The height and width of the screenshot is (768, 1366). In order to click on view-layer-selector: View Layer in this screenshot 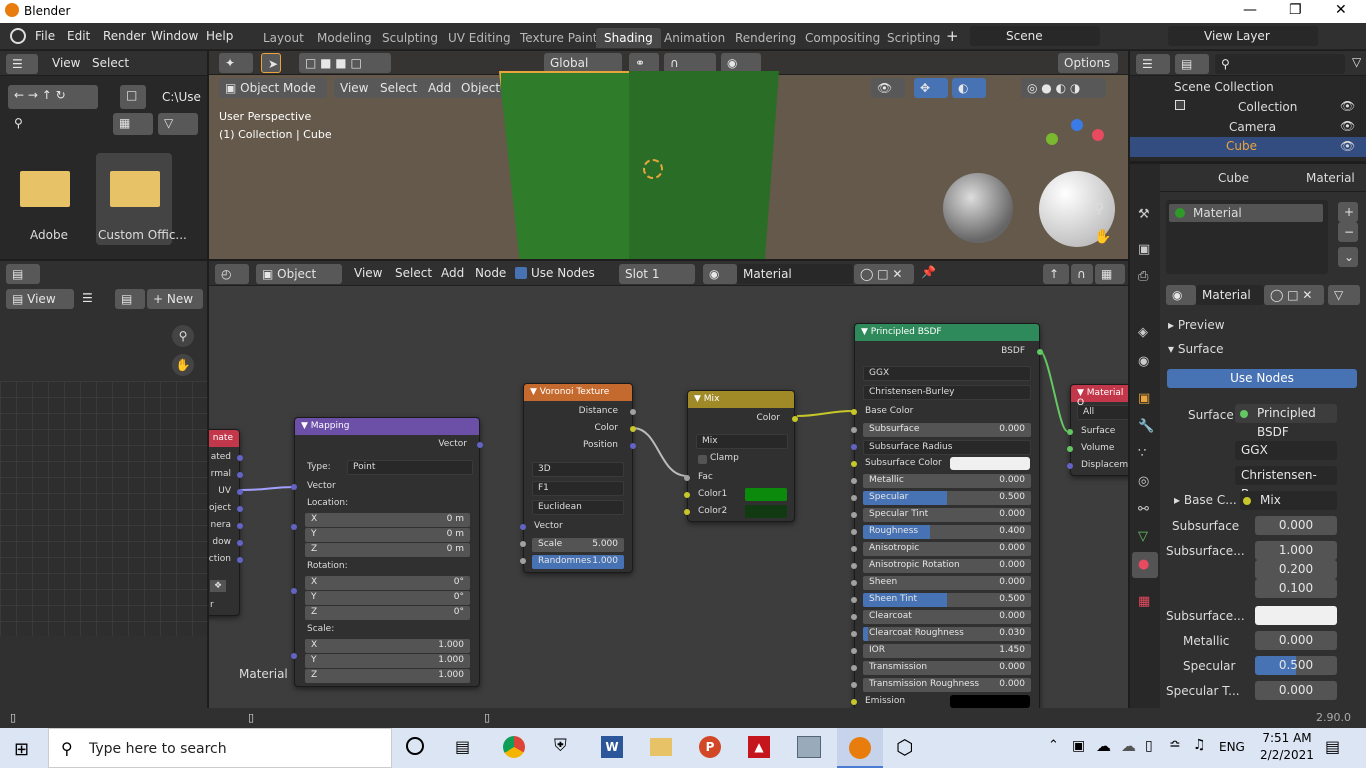, I will do `click(1243, 36)`.